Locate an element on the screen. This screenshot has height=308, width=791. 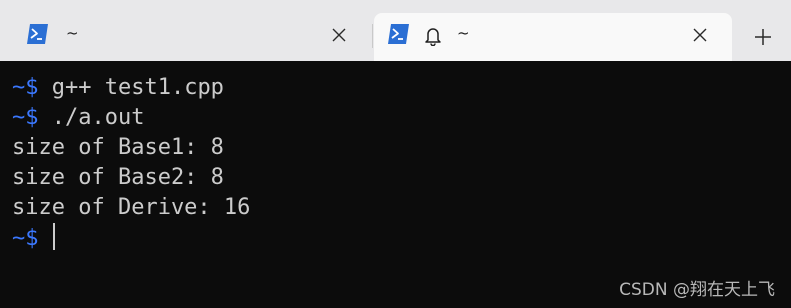
output-text: size of Base2: 8 is located at coordinates (118, 177).